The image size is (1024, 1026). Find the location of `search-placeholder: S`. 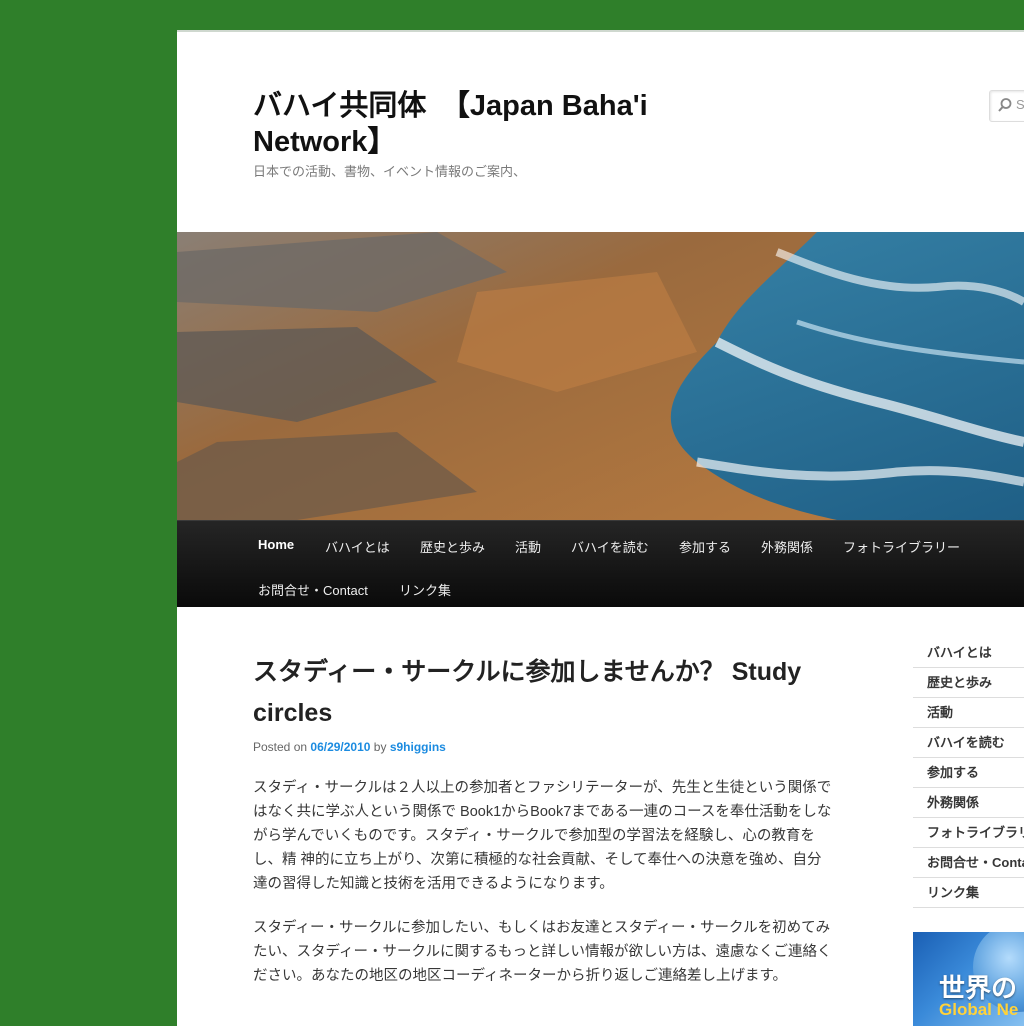

search-placeholder: S is located at coordinates (1020, 104).